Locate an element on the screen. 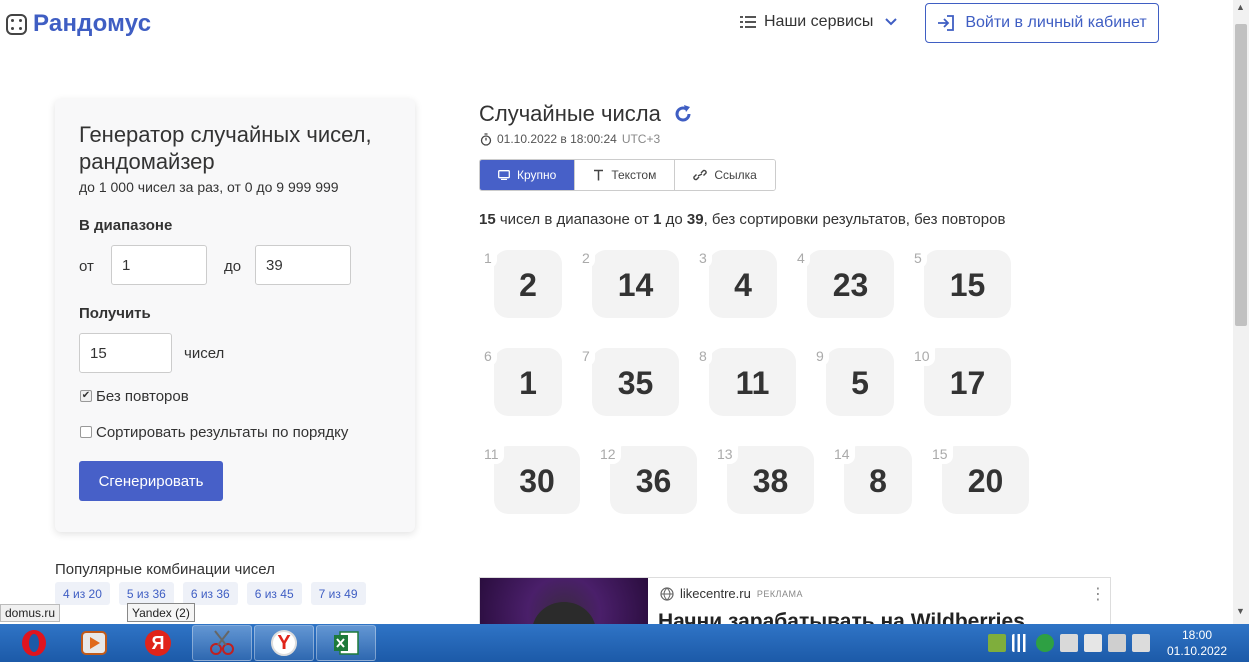  scroll-up-icon: ▲ is located at coordinates (1240, 7).